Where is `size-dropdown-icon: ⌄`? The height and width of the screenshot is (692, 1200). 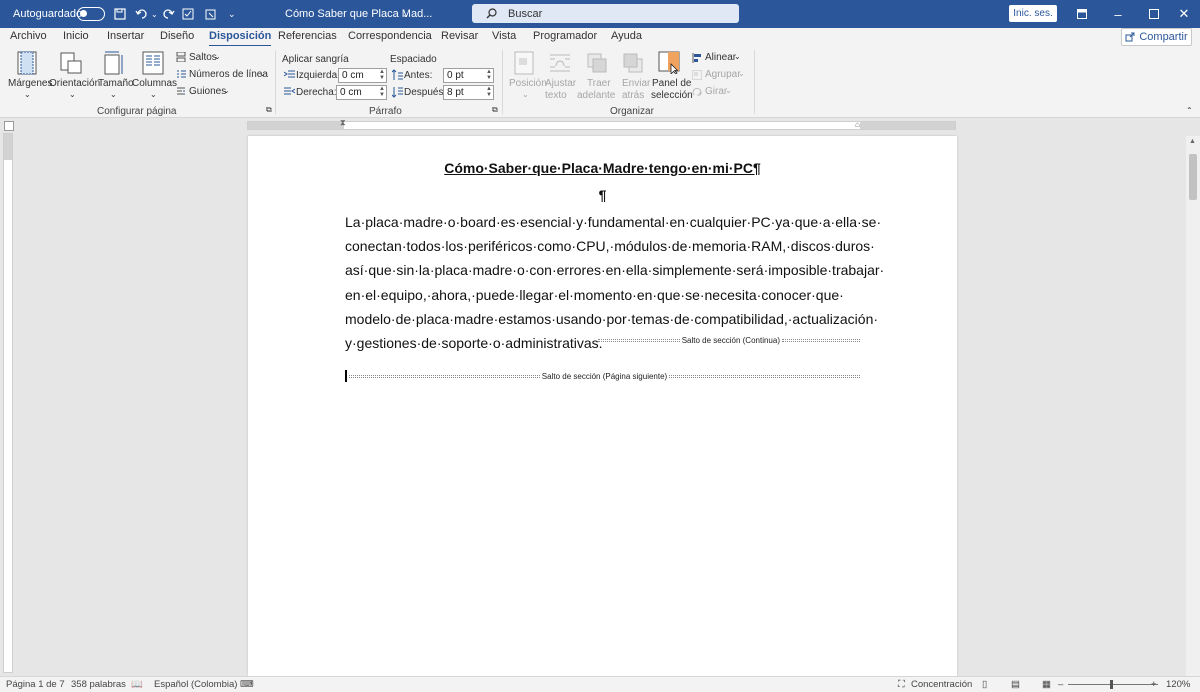
size-dropdown-icon: ⌄ is located at coordinates (113, 94).